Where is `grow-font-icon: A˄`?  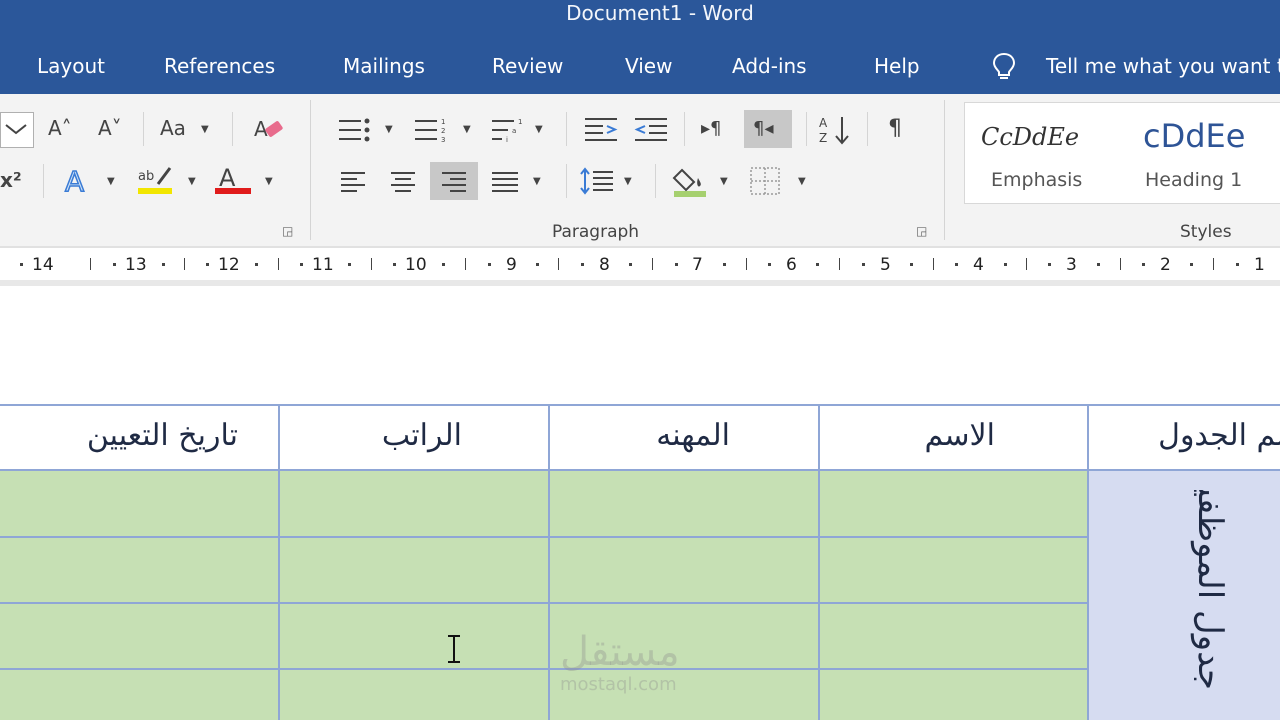
grow-font-icon: A˄ is located at coordinates (60, 128).